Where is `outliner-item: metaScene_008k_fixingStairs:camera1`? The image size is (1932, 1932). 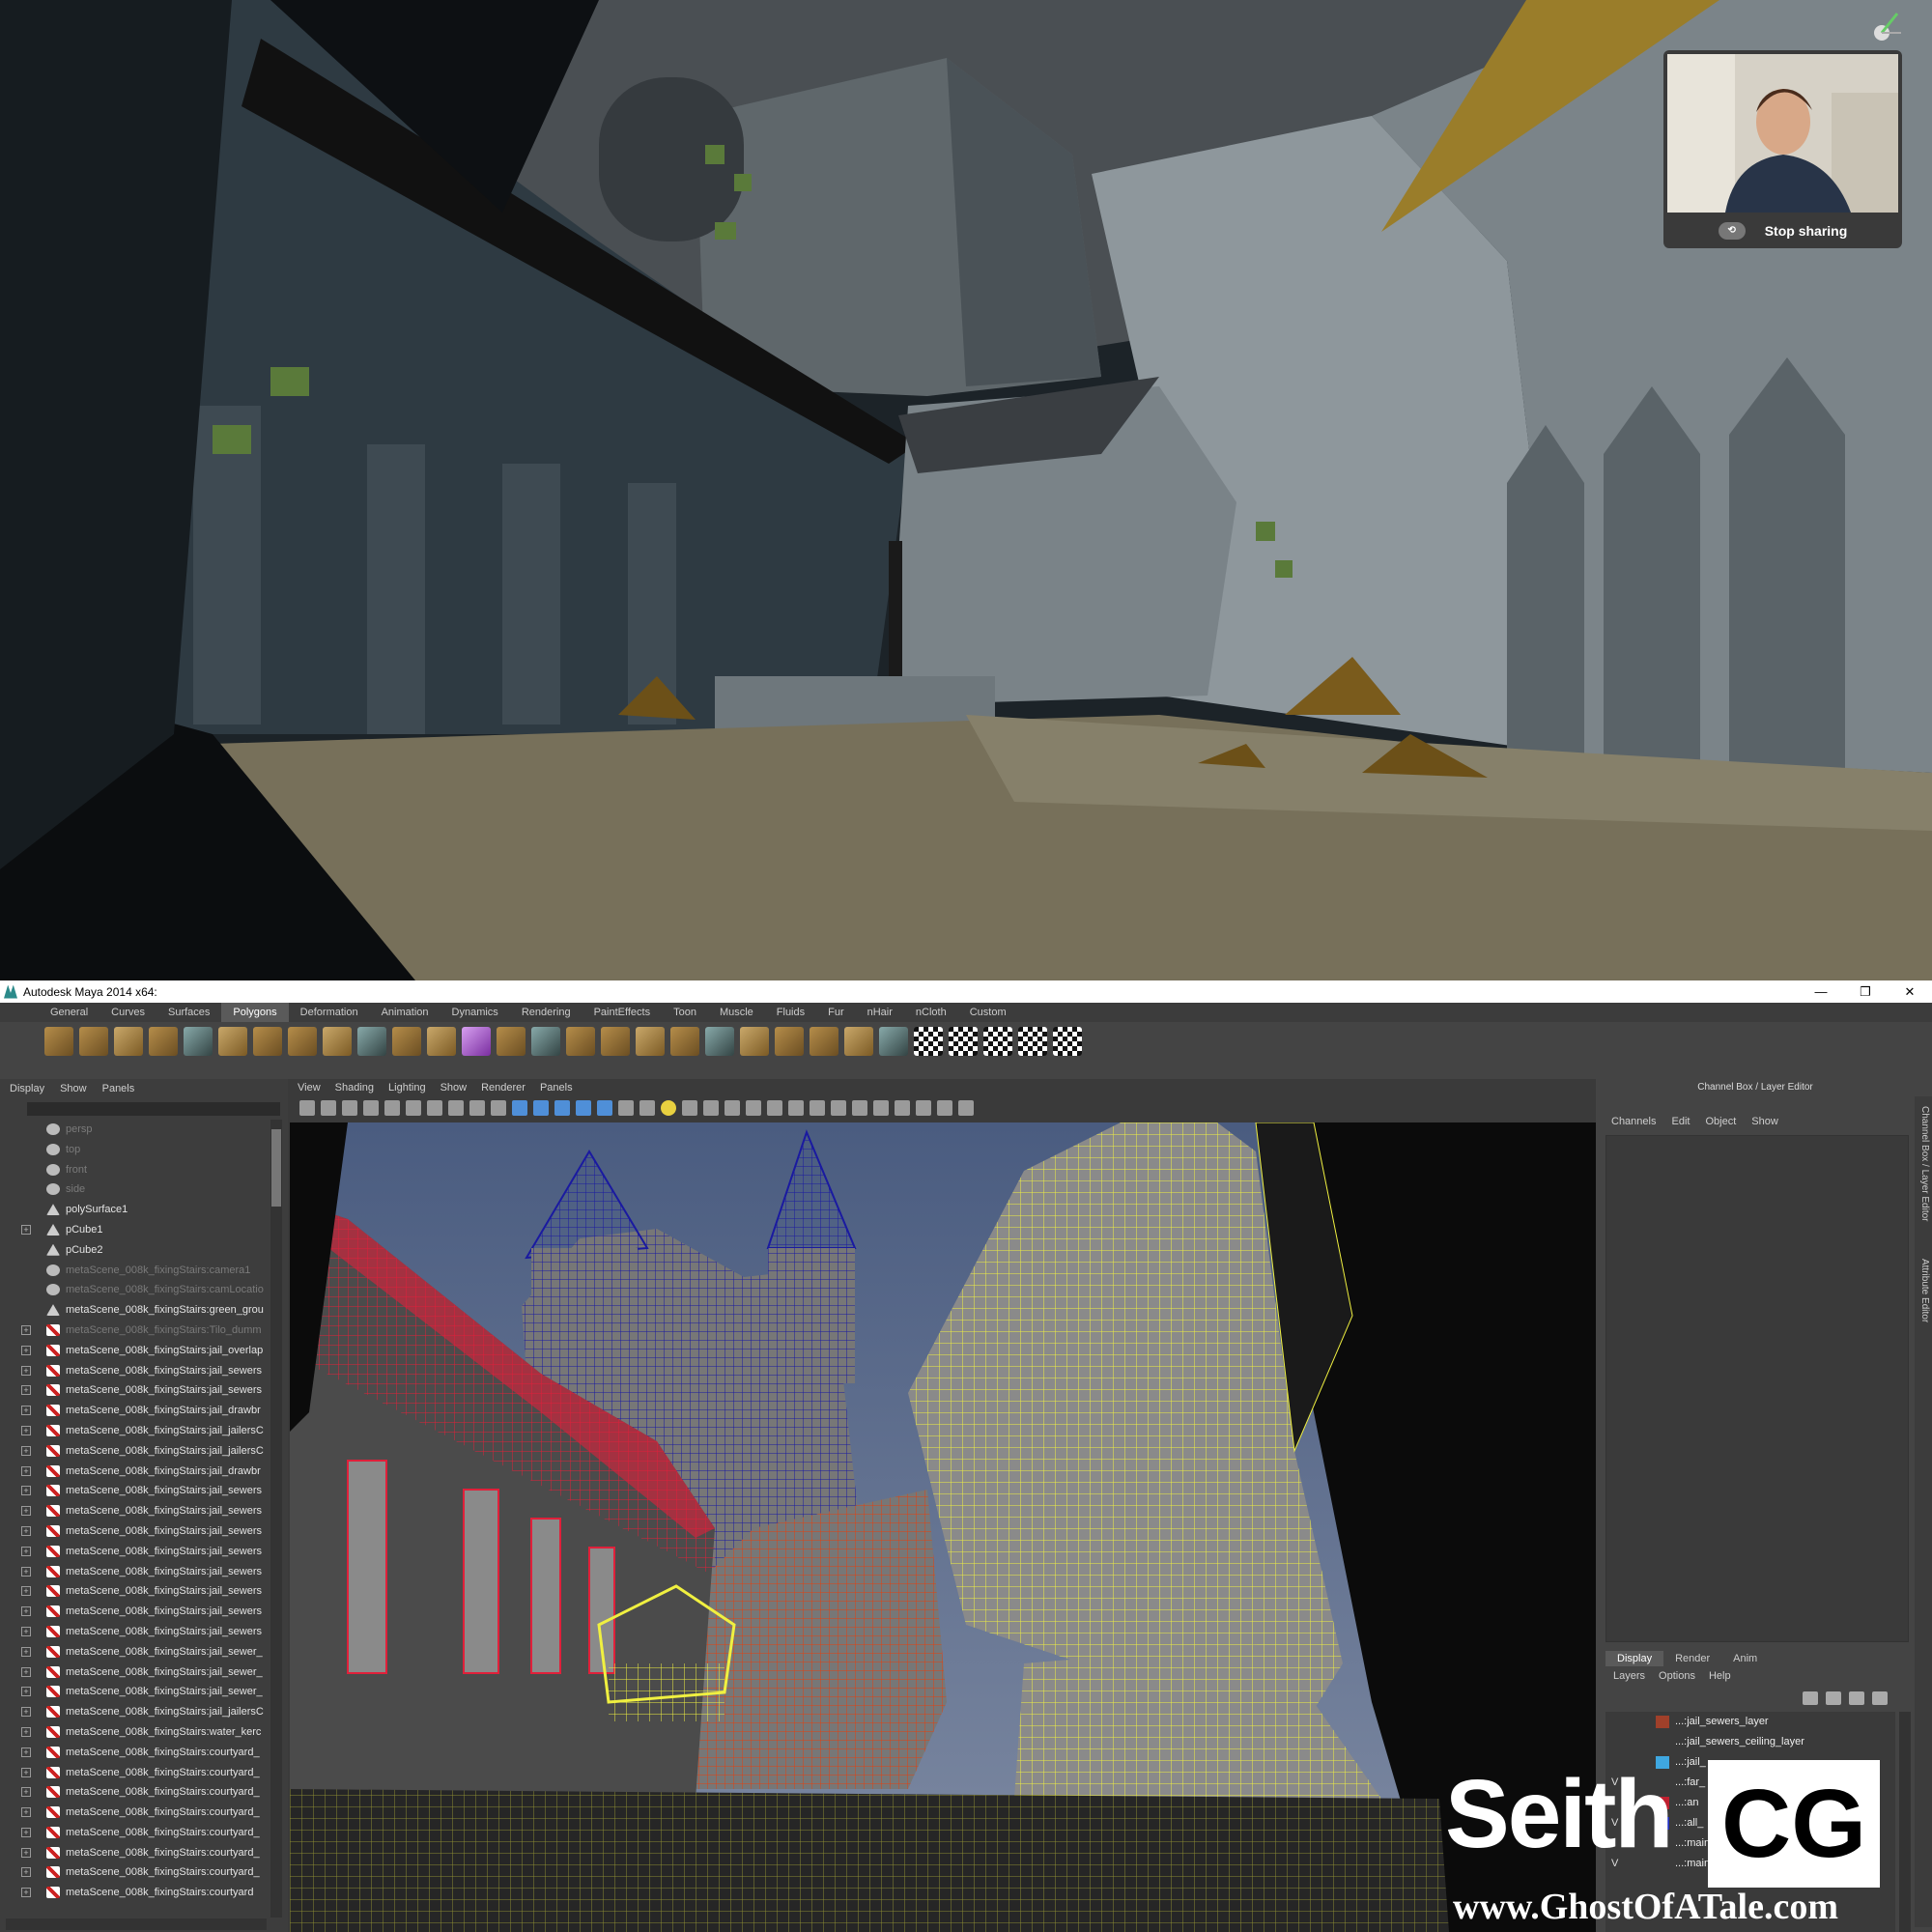
outliner-item: metaScene_008k_fixingStairs:camera1 is located at coordinates (134, 1271).